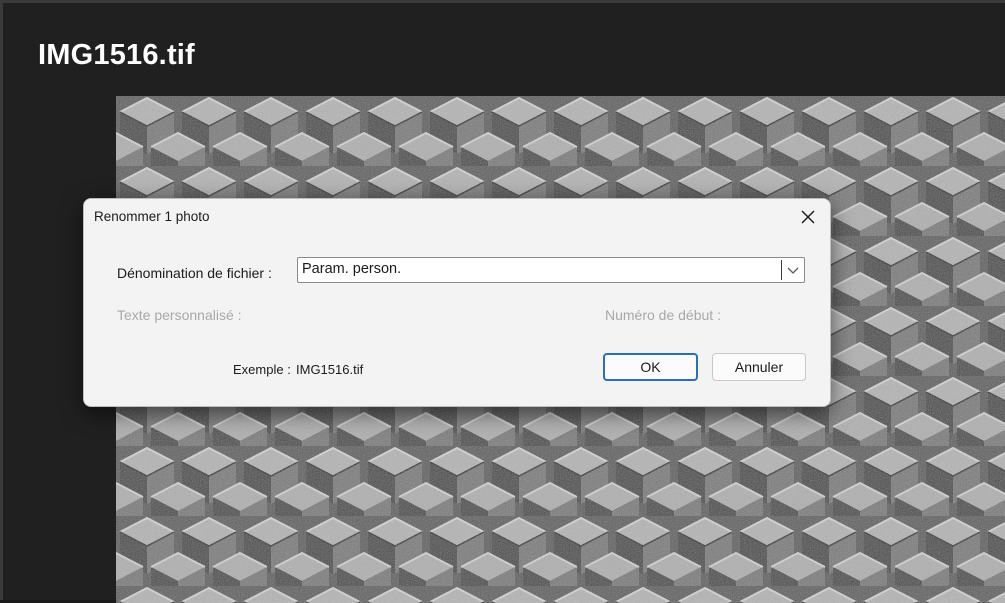 Image resolution: width=1005 pixels, height=603 pixels. What do you see at coordinates (663, 315) in the screenshot?
I see `start-number-label: Numéro de début :` at bounding box center [663, 315].